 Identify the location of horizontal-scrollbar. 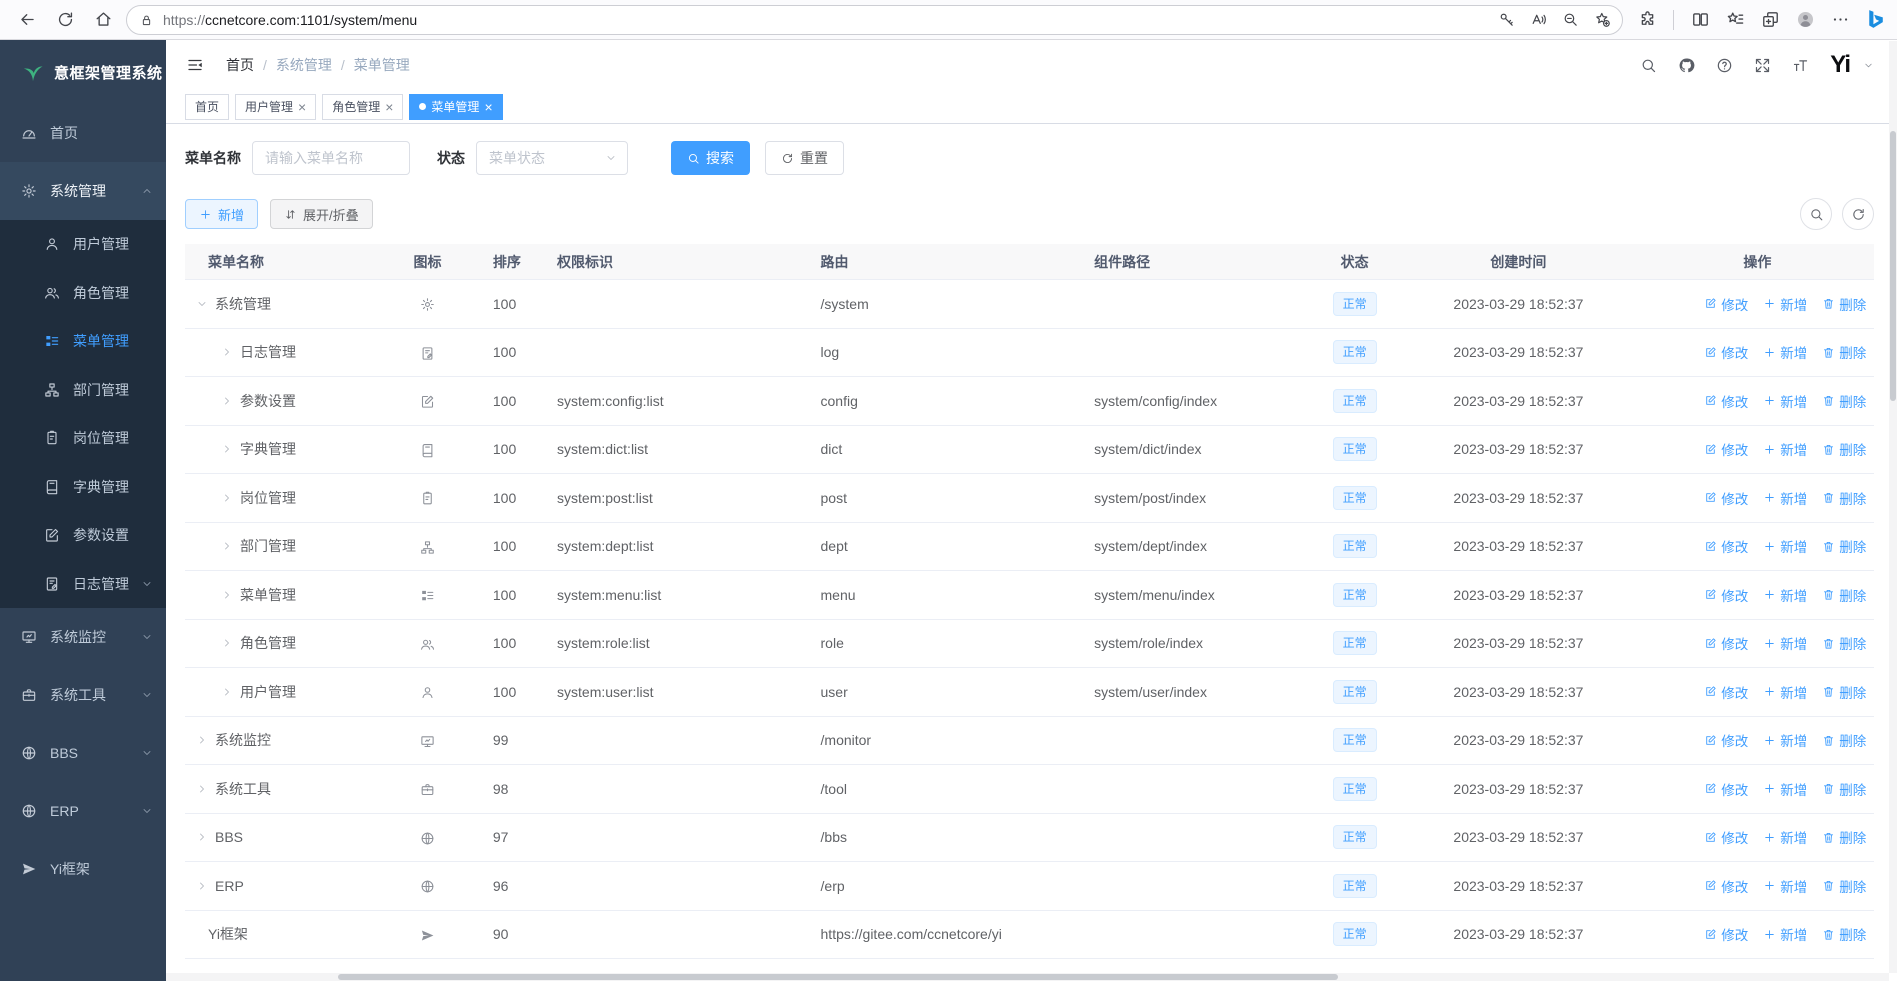
(1027, 977).